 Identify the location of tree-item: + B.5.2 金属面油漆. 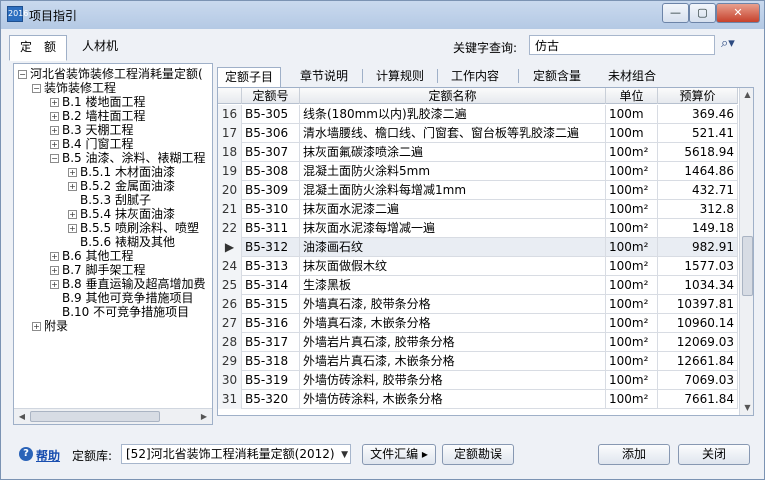
(121, 186).